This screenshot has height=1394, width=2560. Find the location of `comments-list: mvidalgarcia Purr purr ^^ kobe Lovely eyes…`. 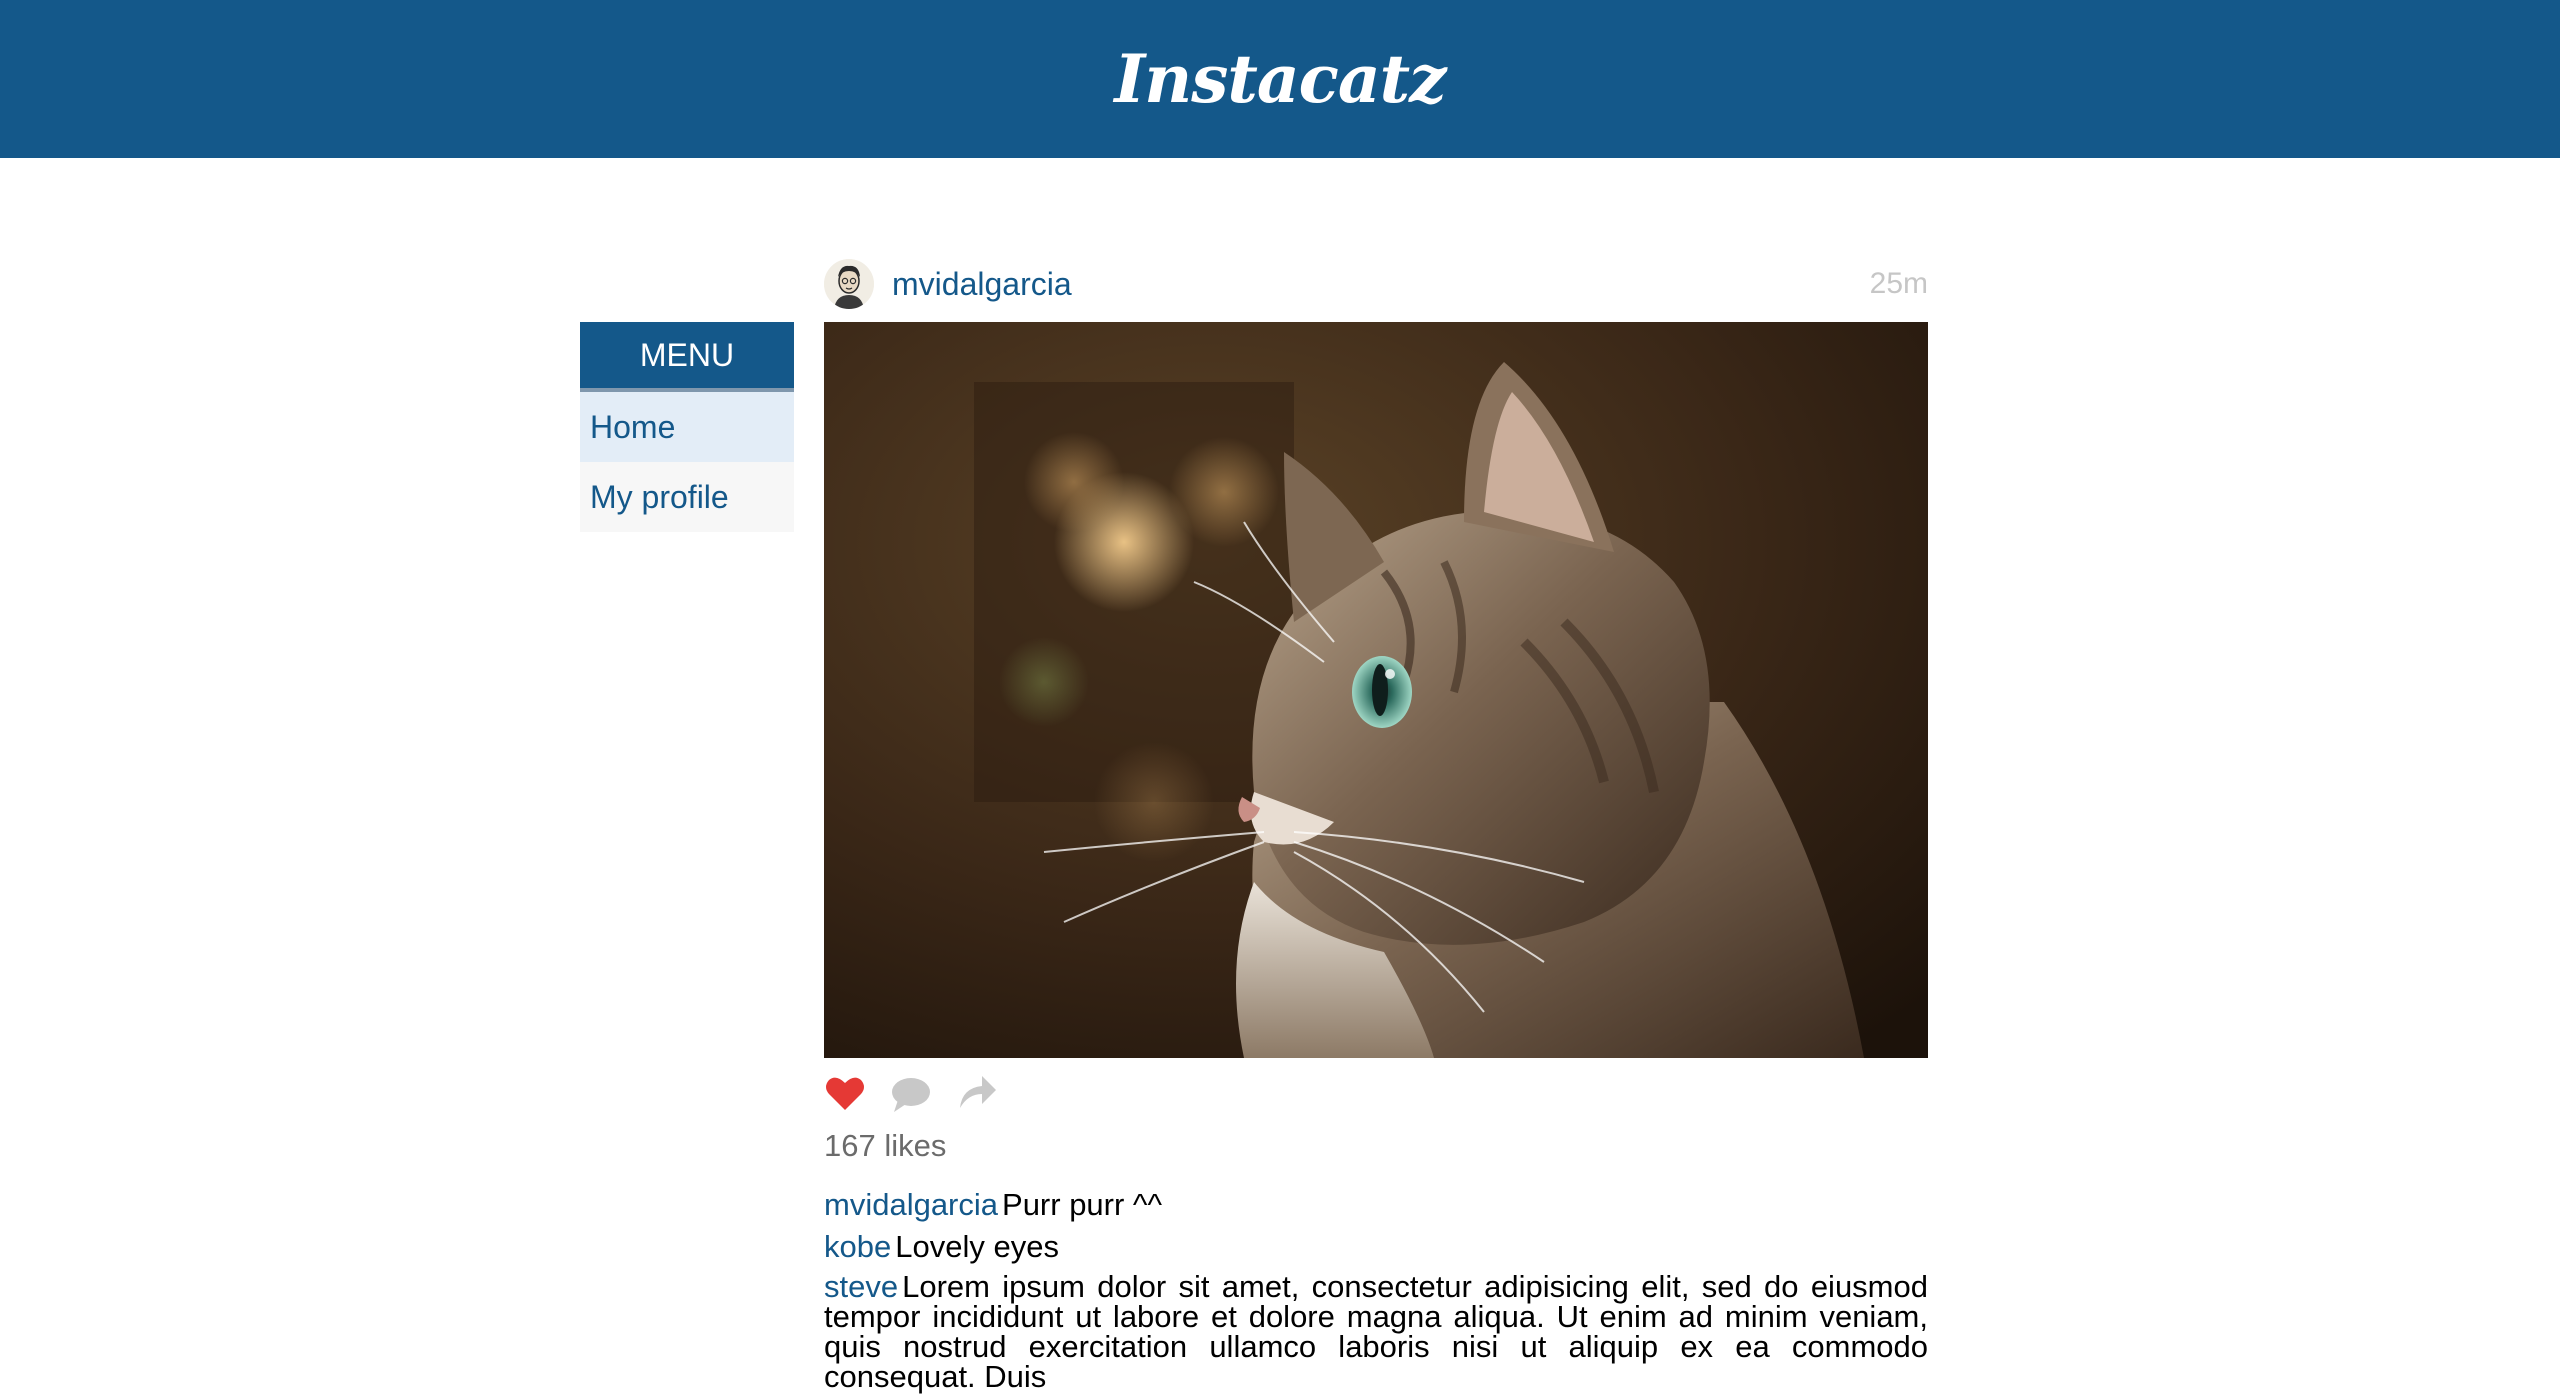

comments-list: mvidalgarcia Purr purr ^^ kobe Lovely eyes… is located at coordinates (1376, 1288).